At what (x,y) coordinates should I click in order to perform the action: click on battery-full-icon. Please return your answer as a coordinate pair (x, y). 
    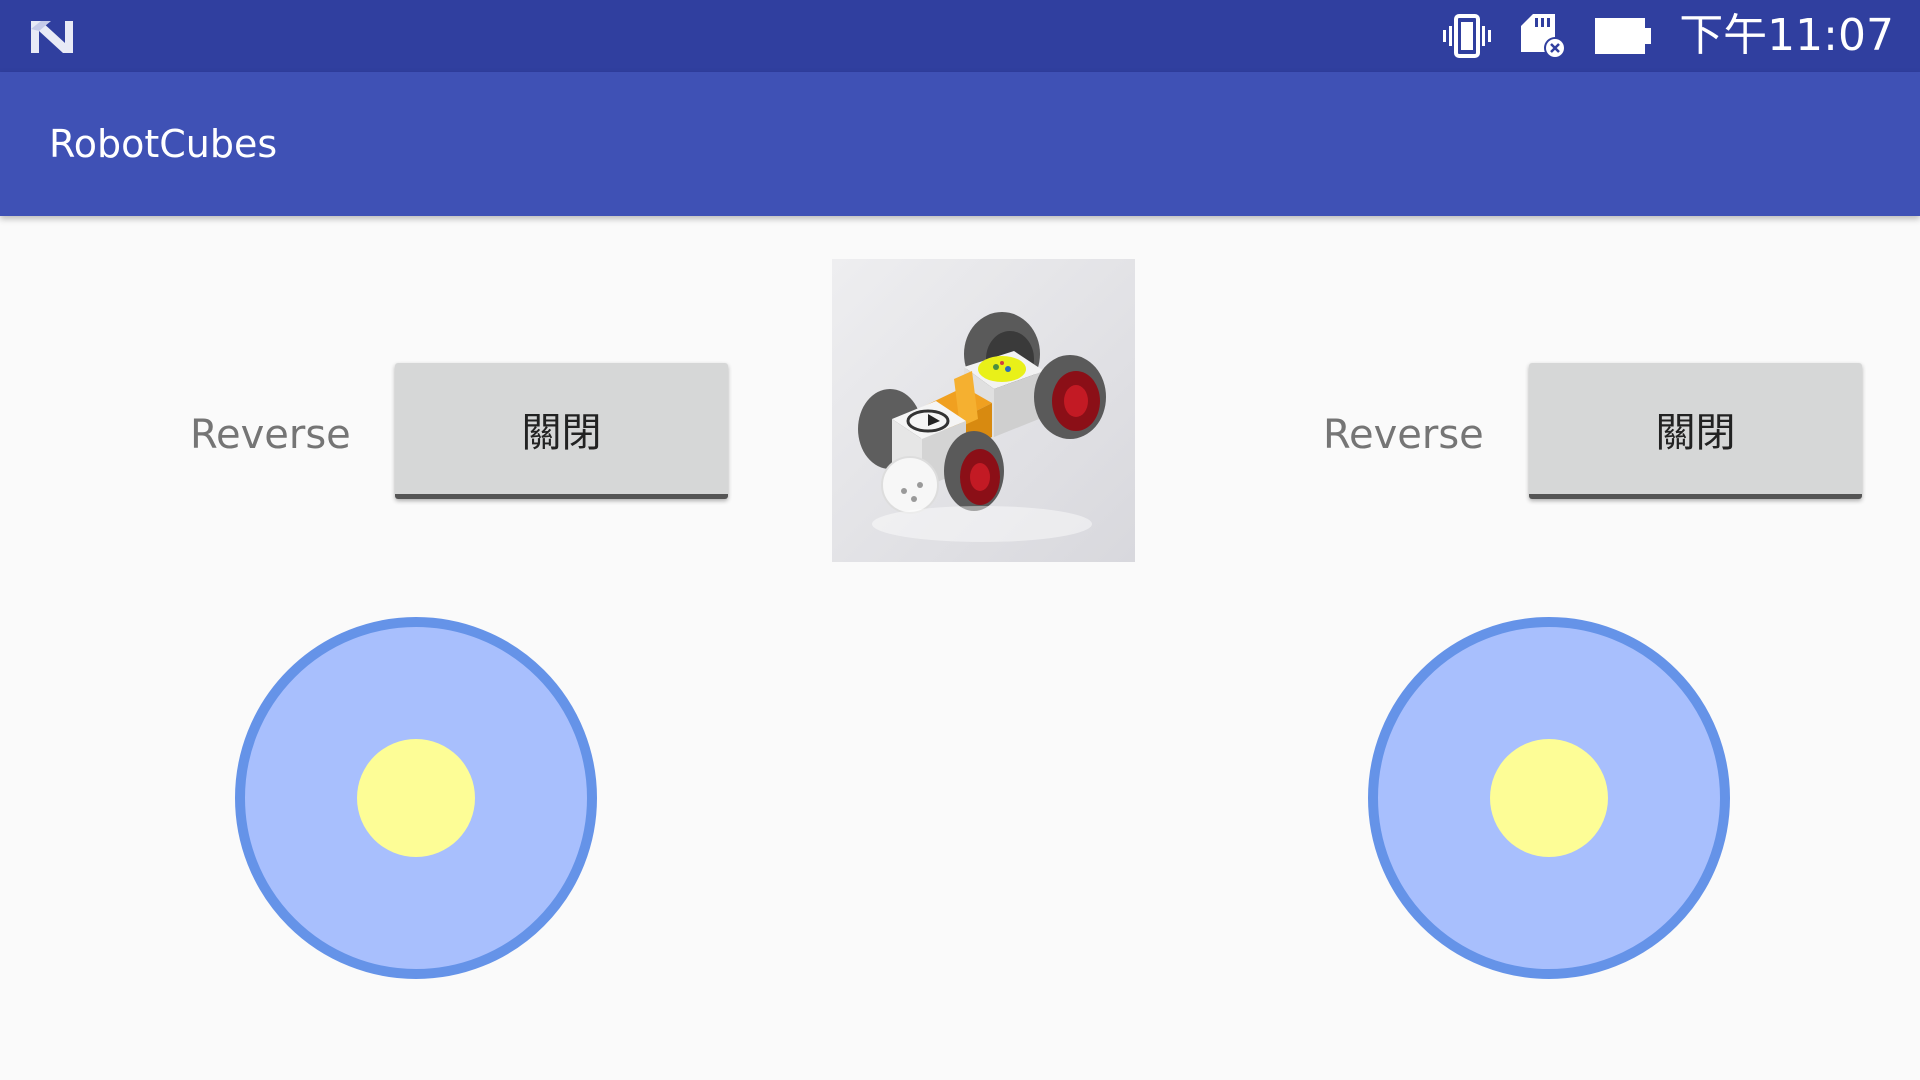
    Looking at the image, I should click on (1623, 36).